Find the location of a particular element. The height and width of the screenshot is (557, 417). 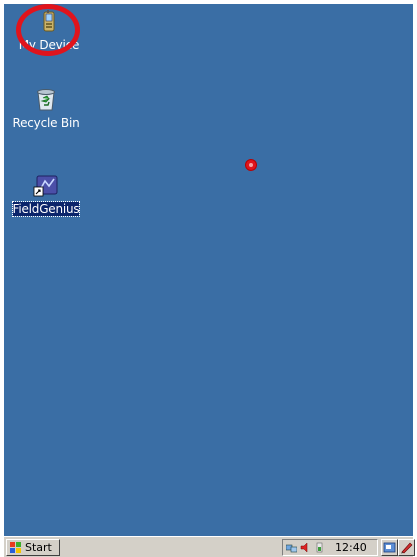

desktop-icon-recycle-bin: Recycle Bin is located at coordinates (46, 108).